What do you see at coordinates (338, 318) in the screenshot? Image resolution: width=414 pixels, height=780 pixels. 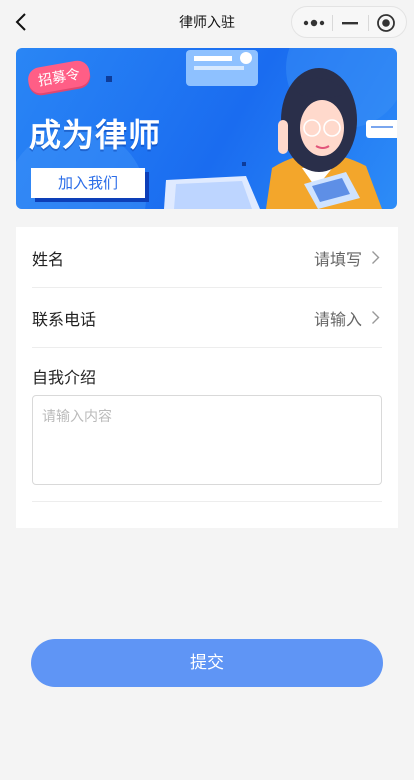 I see `phone-input: 请输入` at bounding box center [338, 318].